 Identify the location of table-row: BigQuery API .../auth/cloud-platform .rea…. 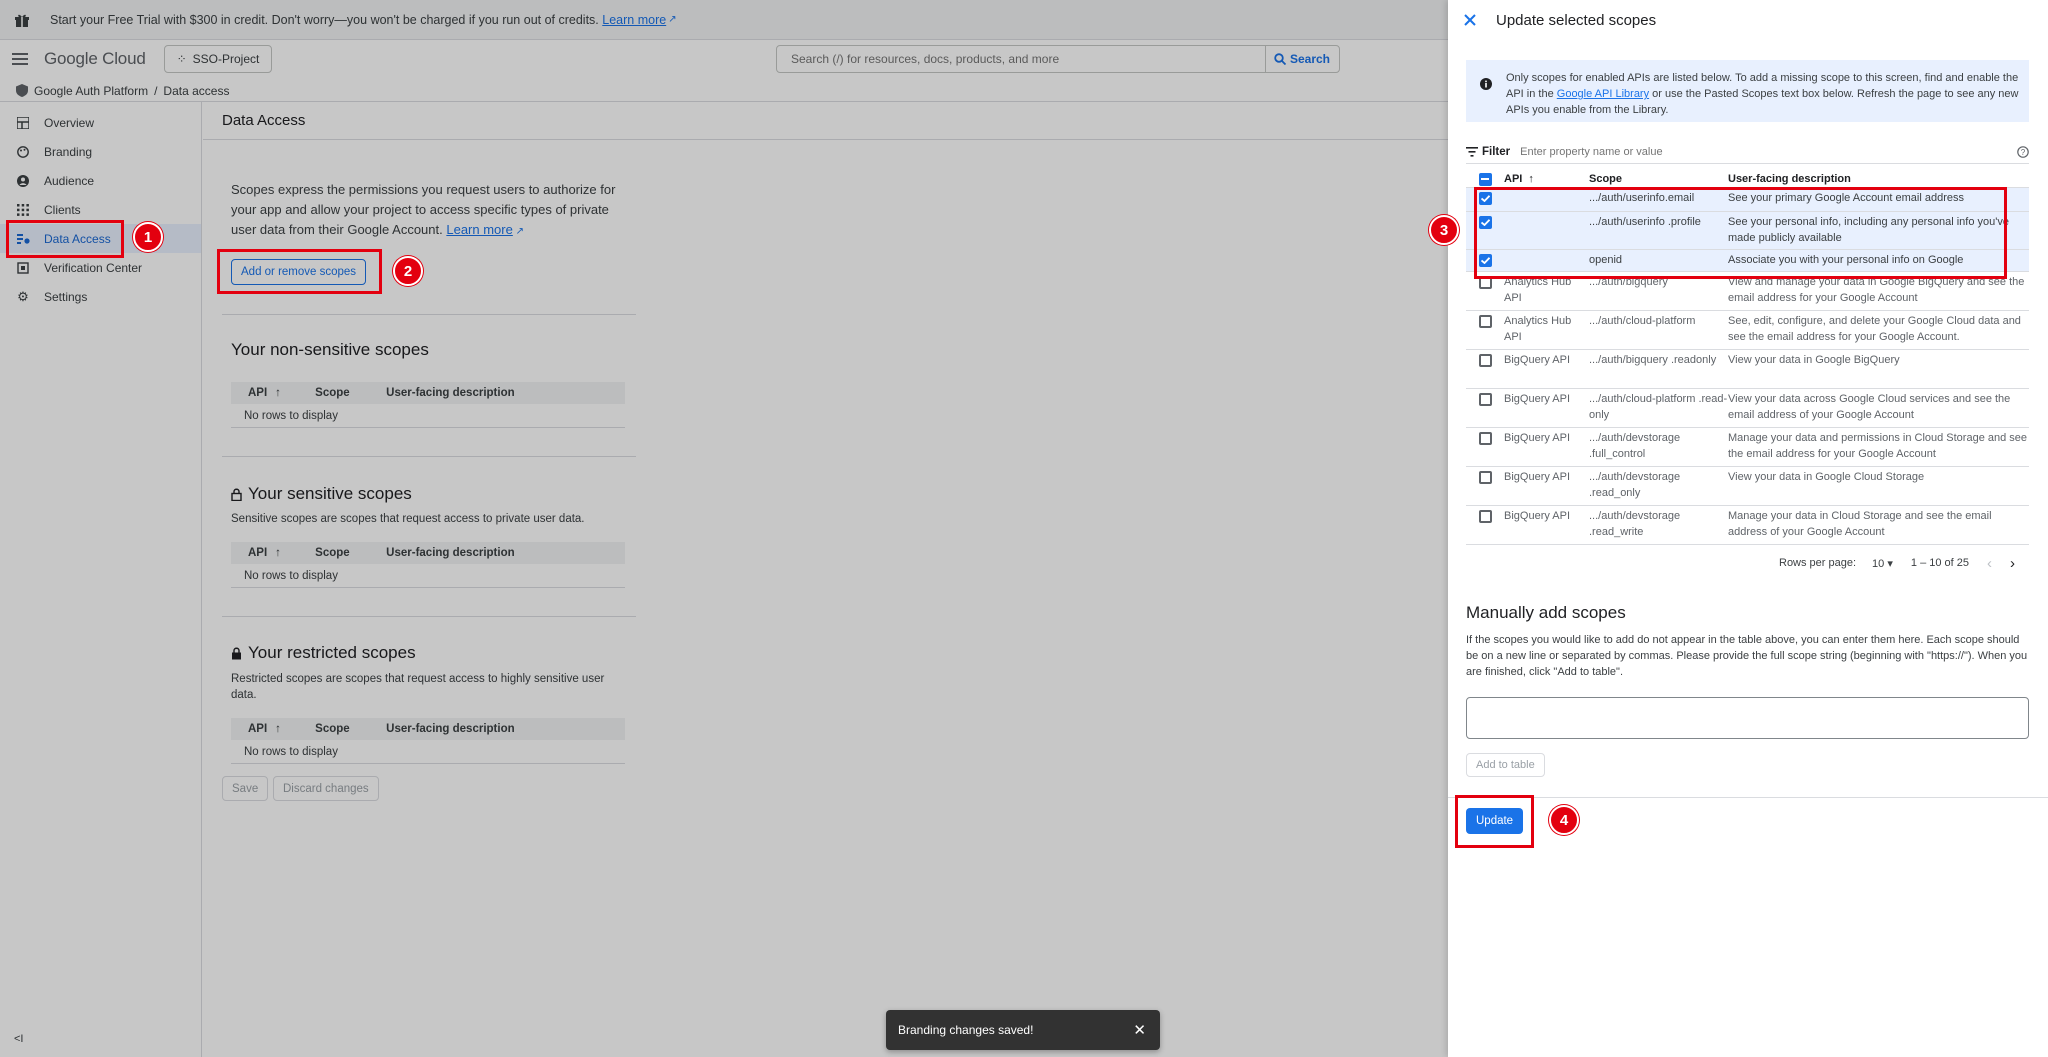
(1747, 408).